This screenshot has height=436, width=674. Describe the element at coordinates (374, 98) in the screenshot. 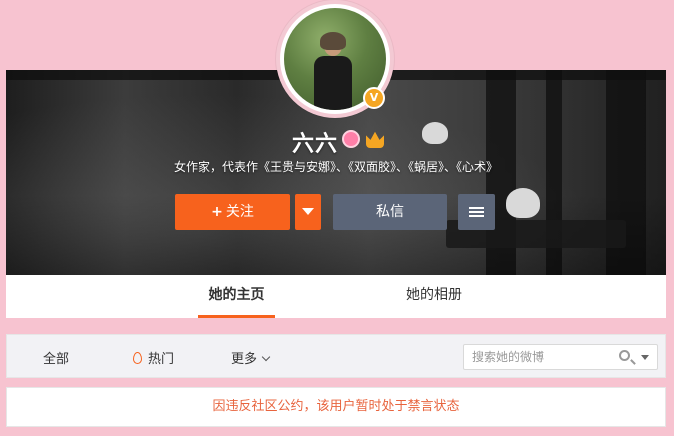

I see `verified-icon: V` at that location.